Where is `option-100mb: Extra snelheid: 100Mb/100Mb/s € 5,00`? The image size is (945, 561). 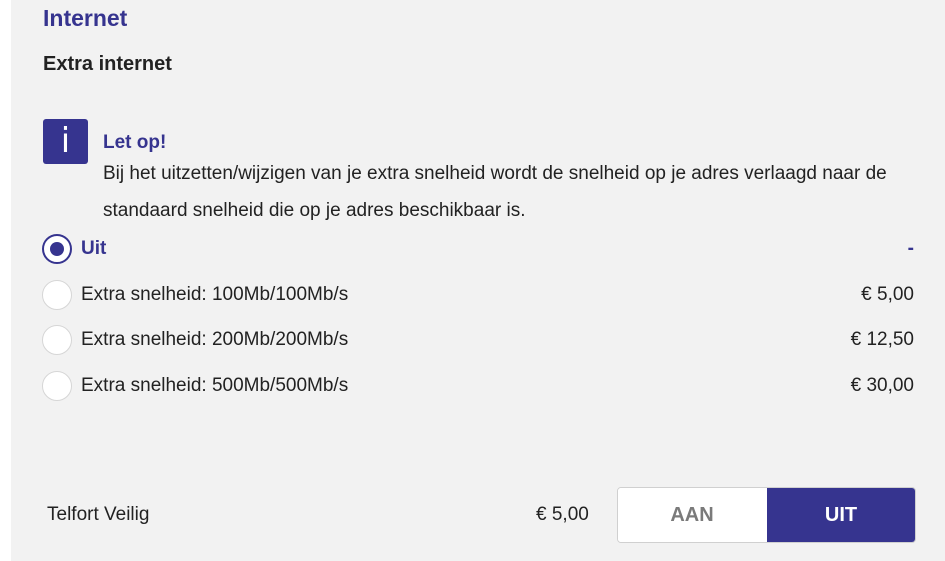 option-100mb: Extra snelheid: 100Mb/100Mb/s € 5,00 is located at coordinates (478, 296).